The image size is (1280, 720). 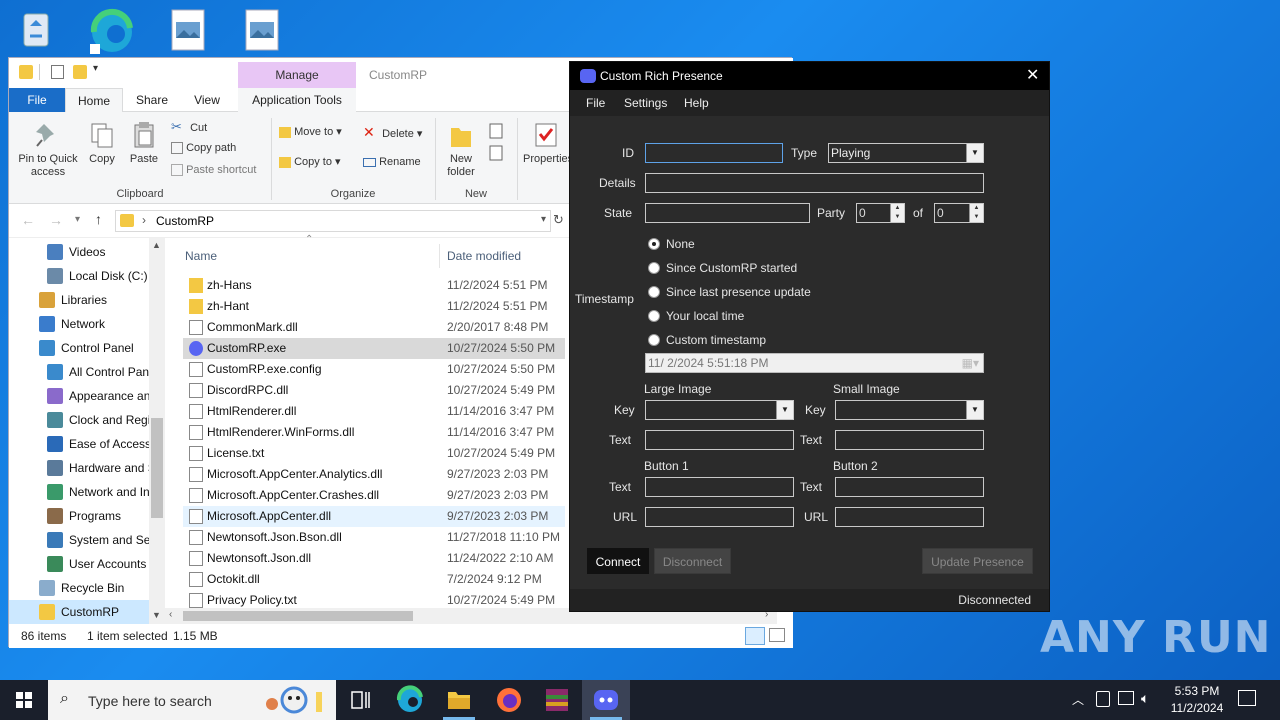 I want to click on nav-item: CustomRP, so click(x=83, y=612).